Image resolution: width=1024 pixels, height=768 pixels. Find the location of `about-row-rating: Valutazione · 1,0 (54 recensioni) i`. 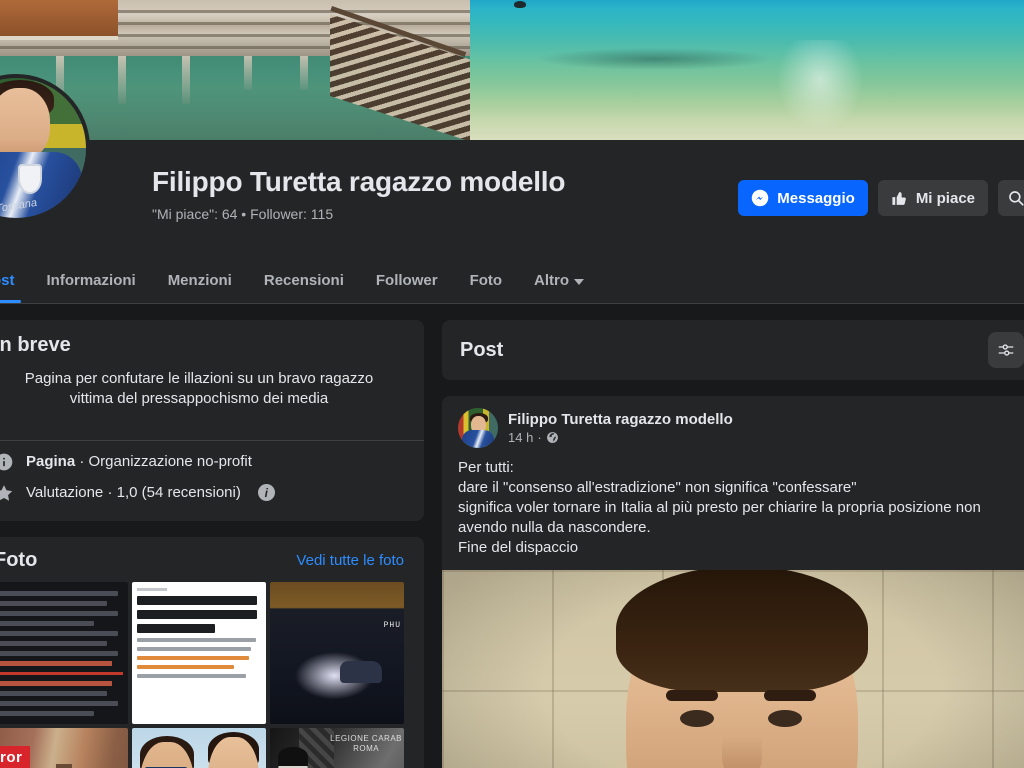

about-row-rating: Valutazione · 1,0 (54 recensioni) i is located at coordinates (212, 496).